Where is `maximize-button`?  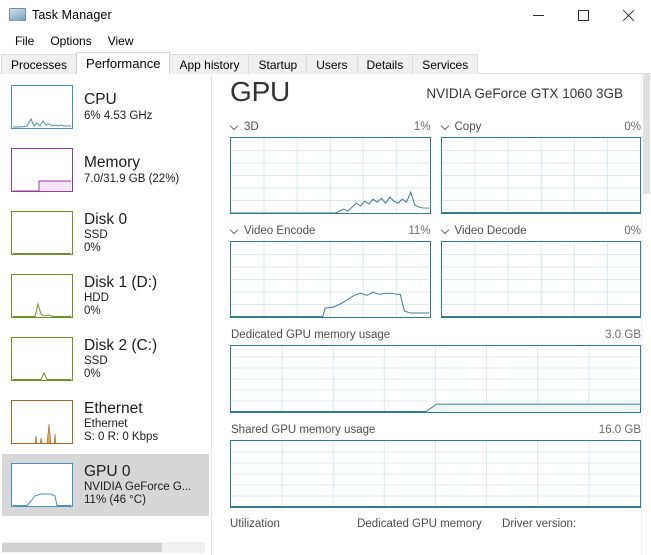
maximize-button is located at coordinates (583, 15).